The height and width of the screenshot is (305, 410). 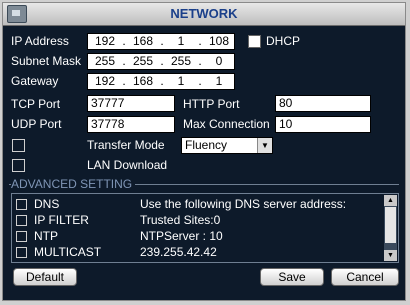 What do you see at coordinates (46, 61) in the screenshot?
I see `subnet-mask-label: Subnet Mask` at bounding box center [46, 61].